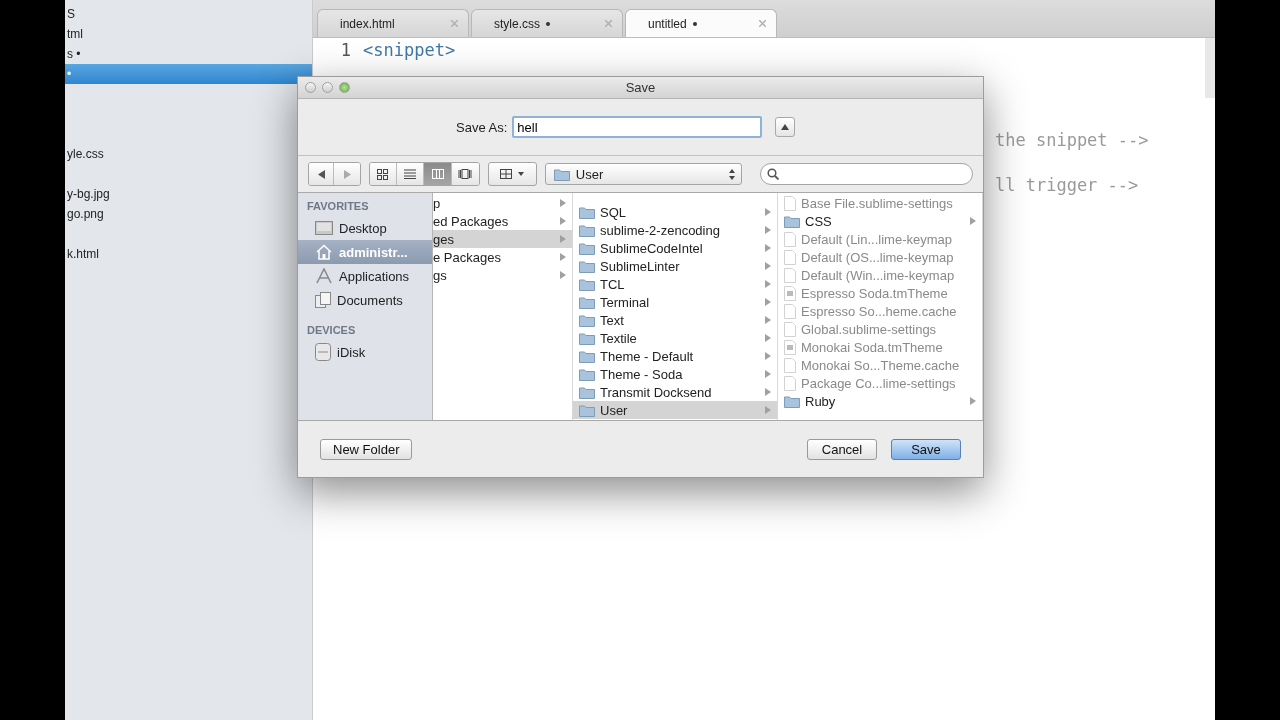 The height and width of the screenshot is (720, 1280). What do you see at coordinates (322, 174) in the screenshot?
I see `back-button` at bounding box center [322, 174].